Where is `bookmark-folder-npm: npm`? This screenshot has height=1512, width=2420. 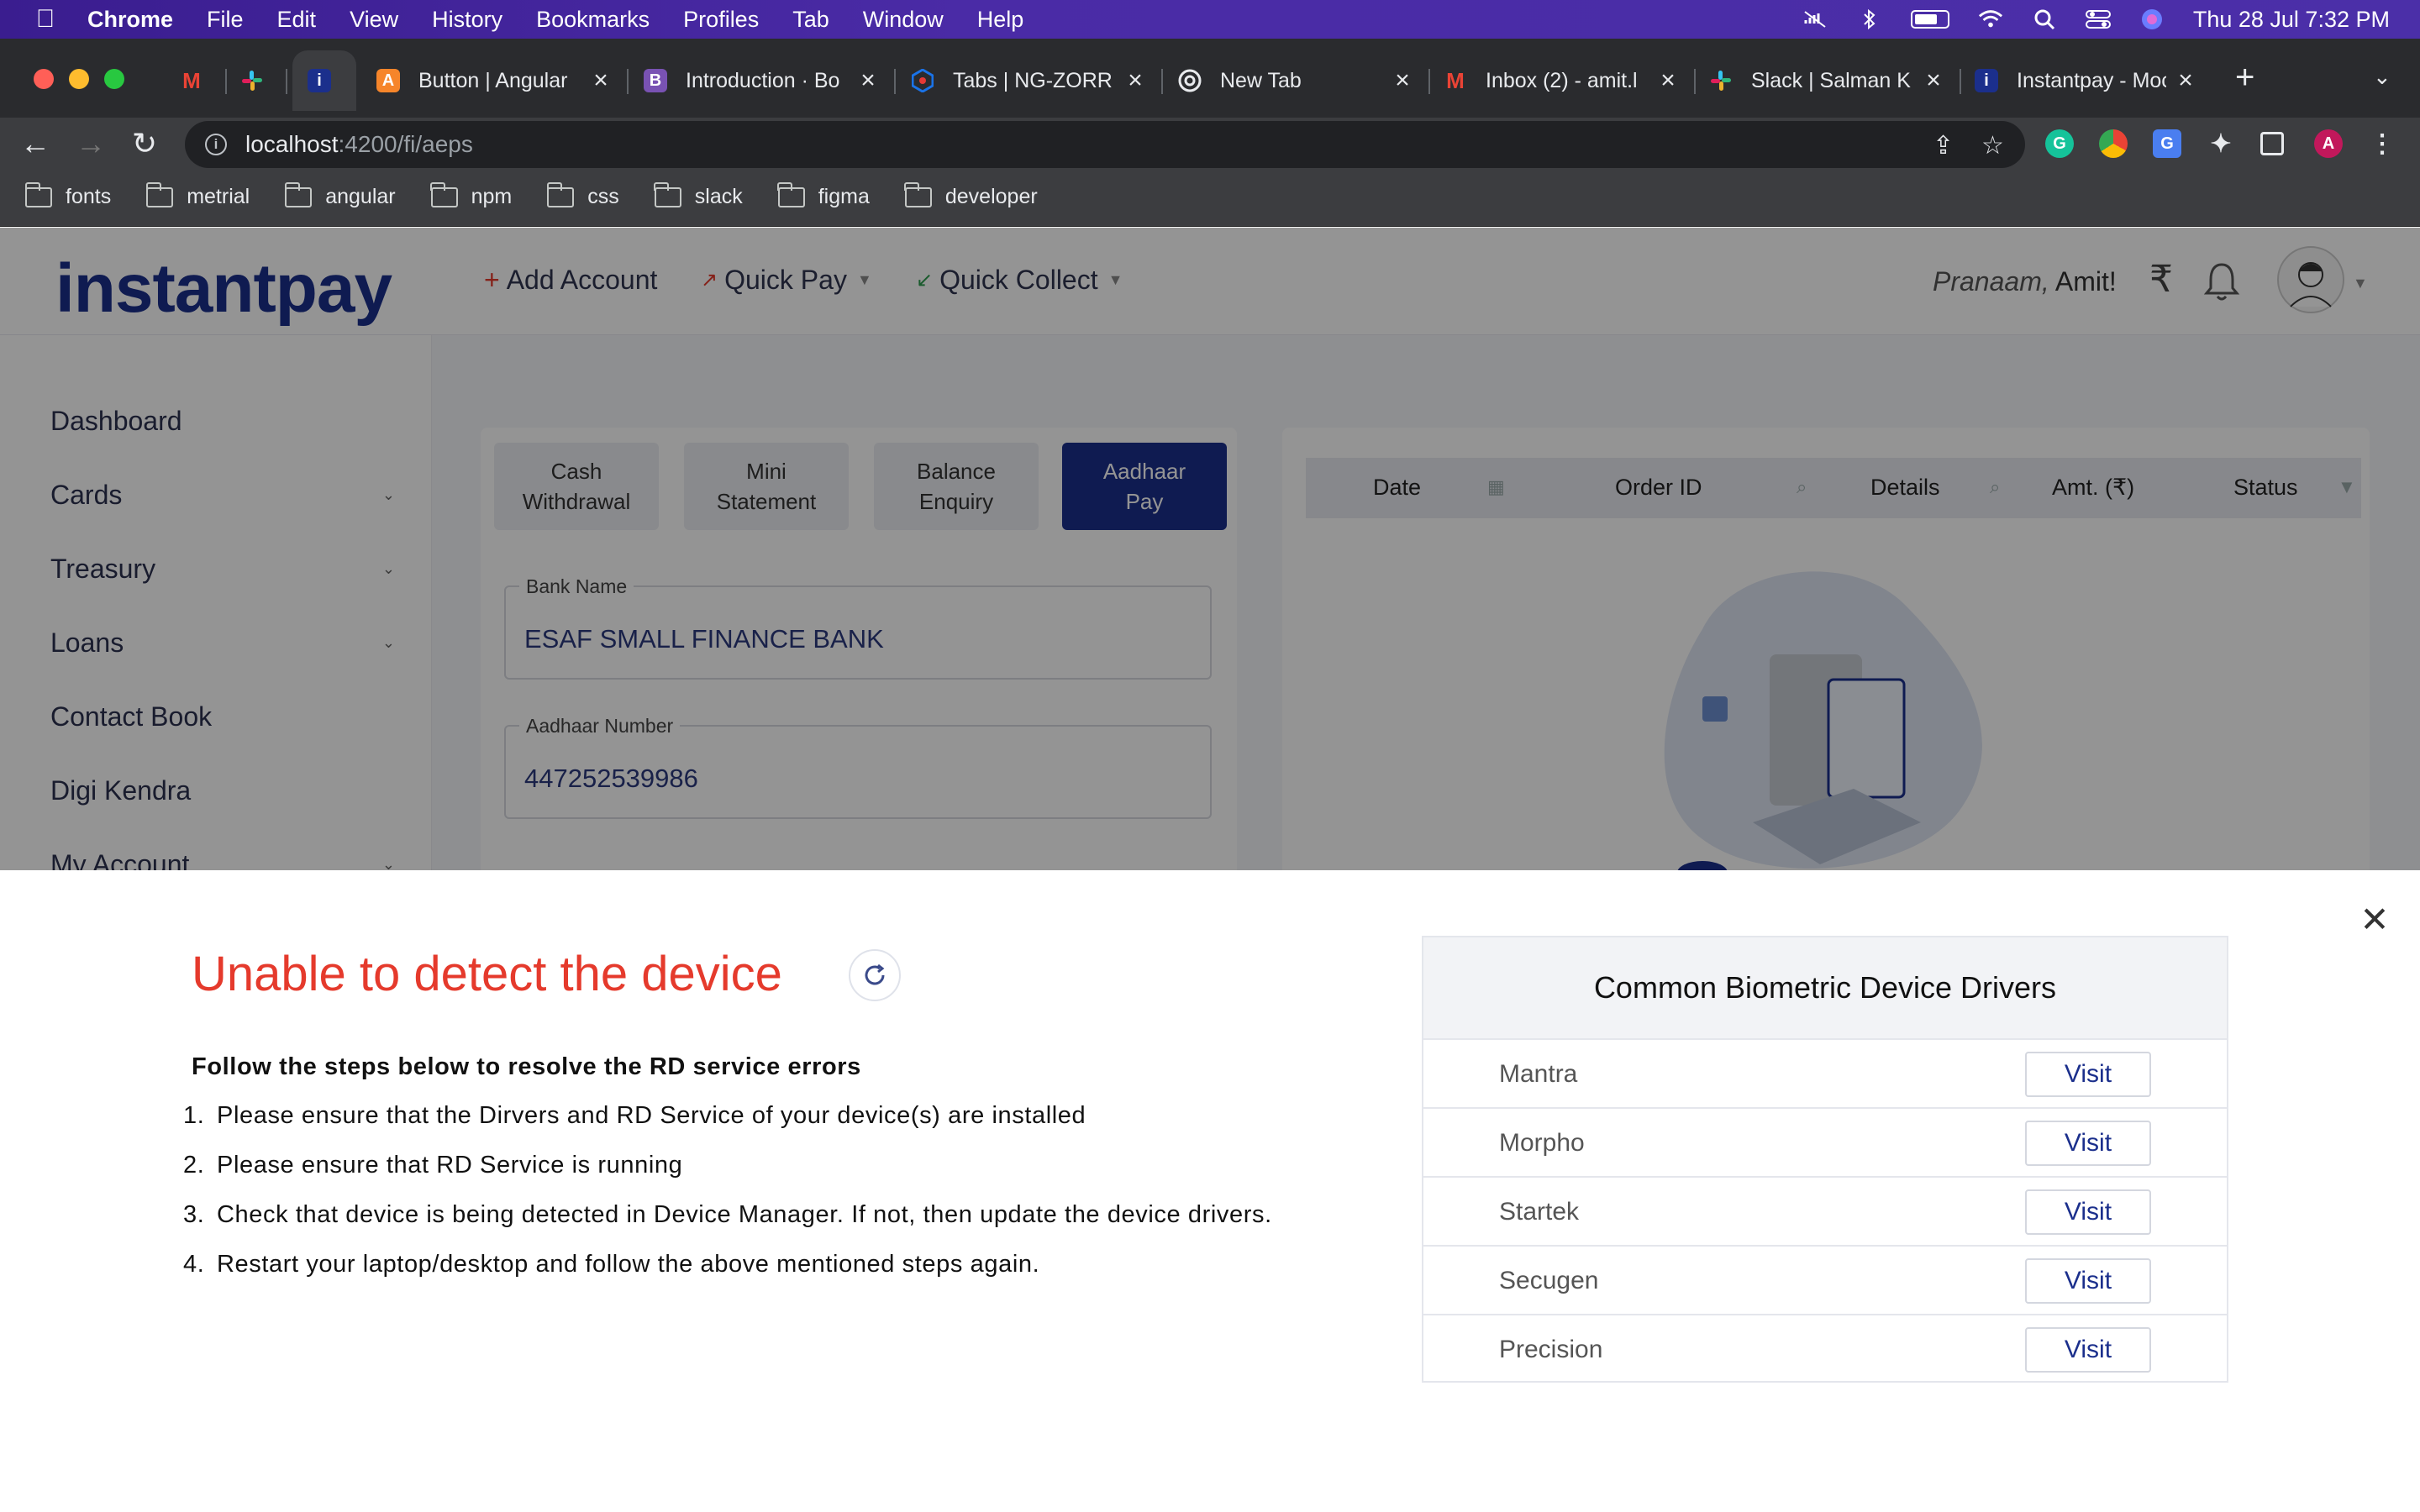 bookmark-folder-npm: npm is located at coordinates (471, 195).